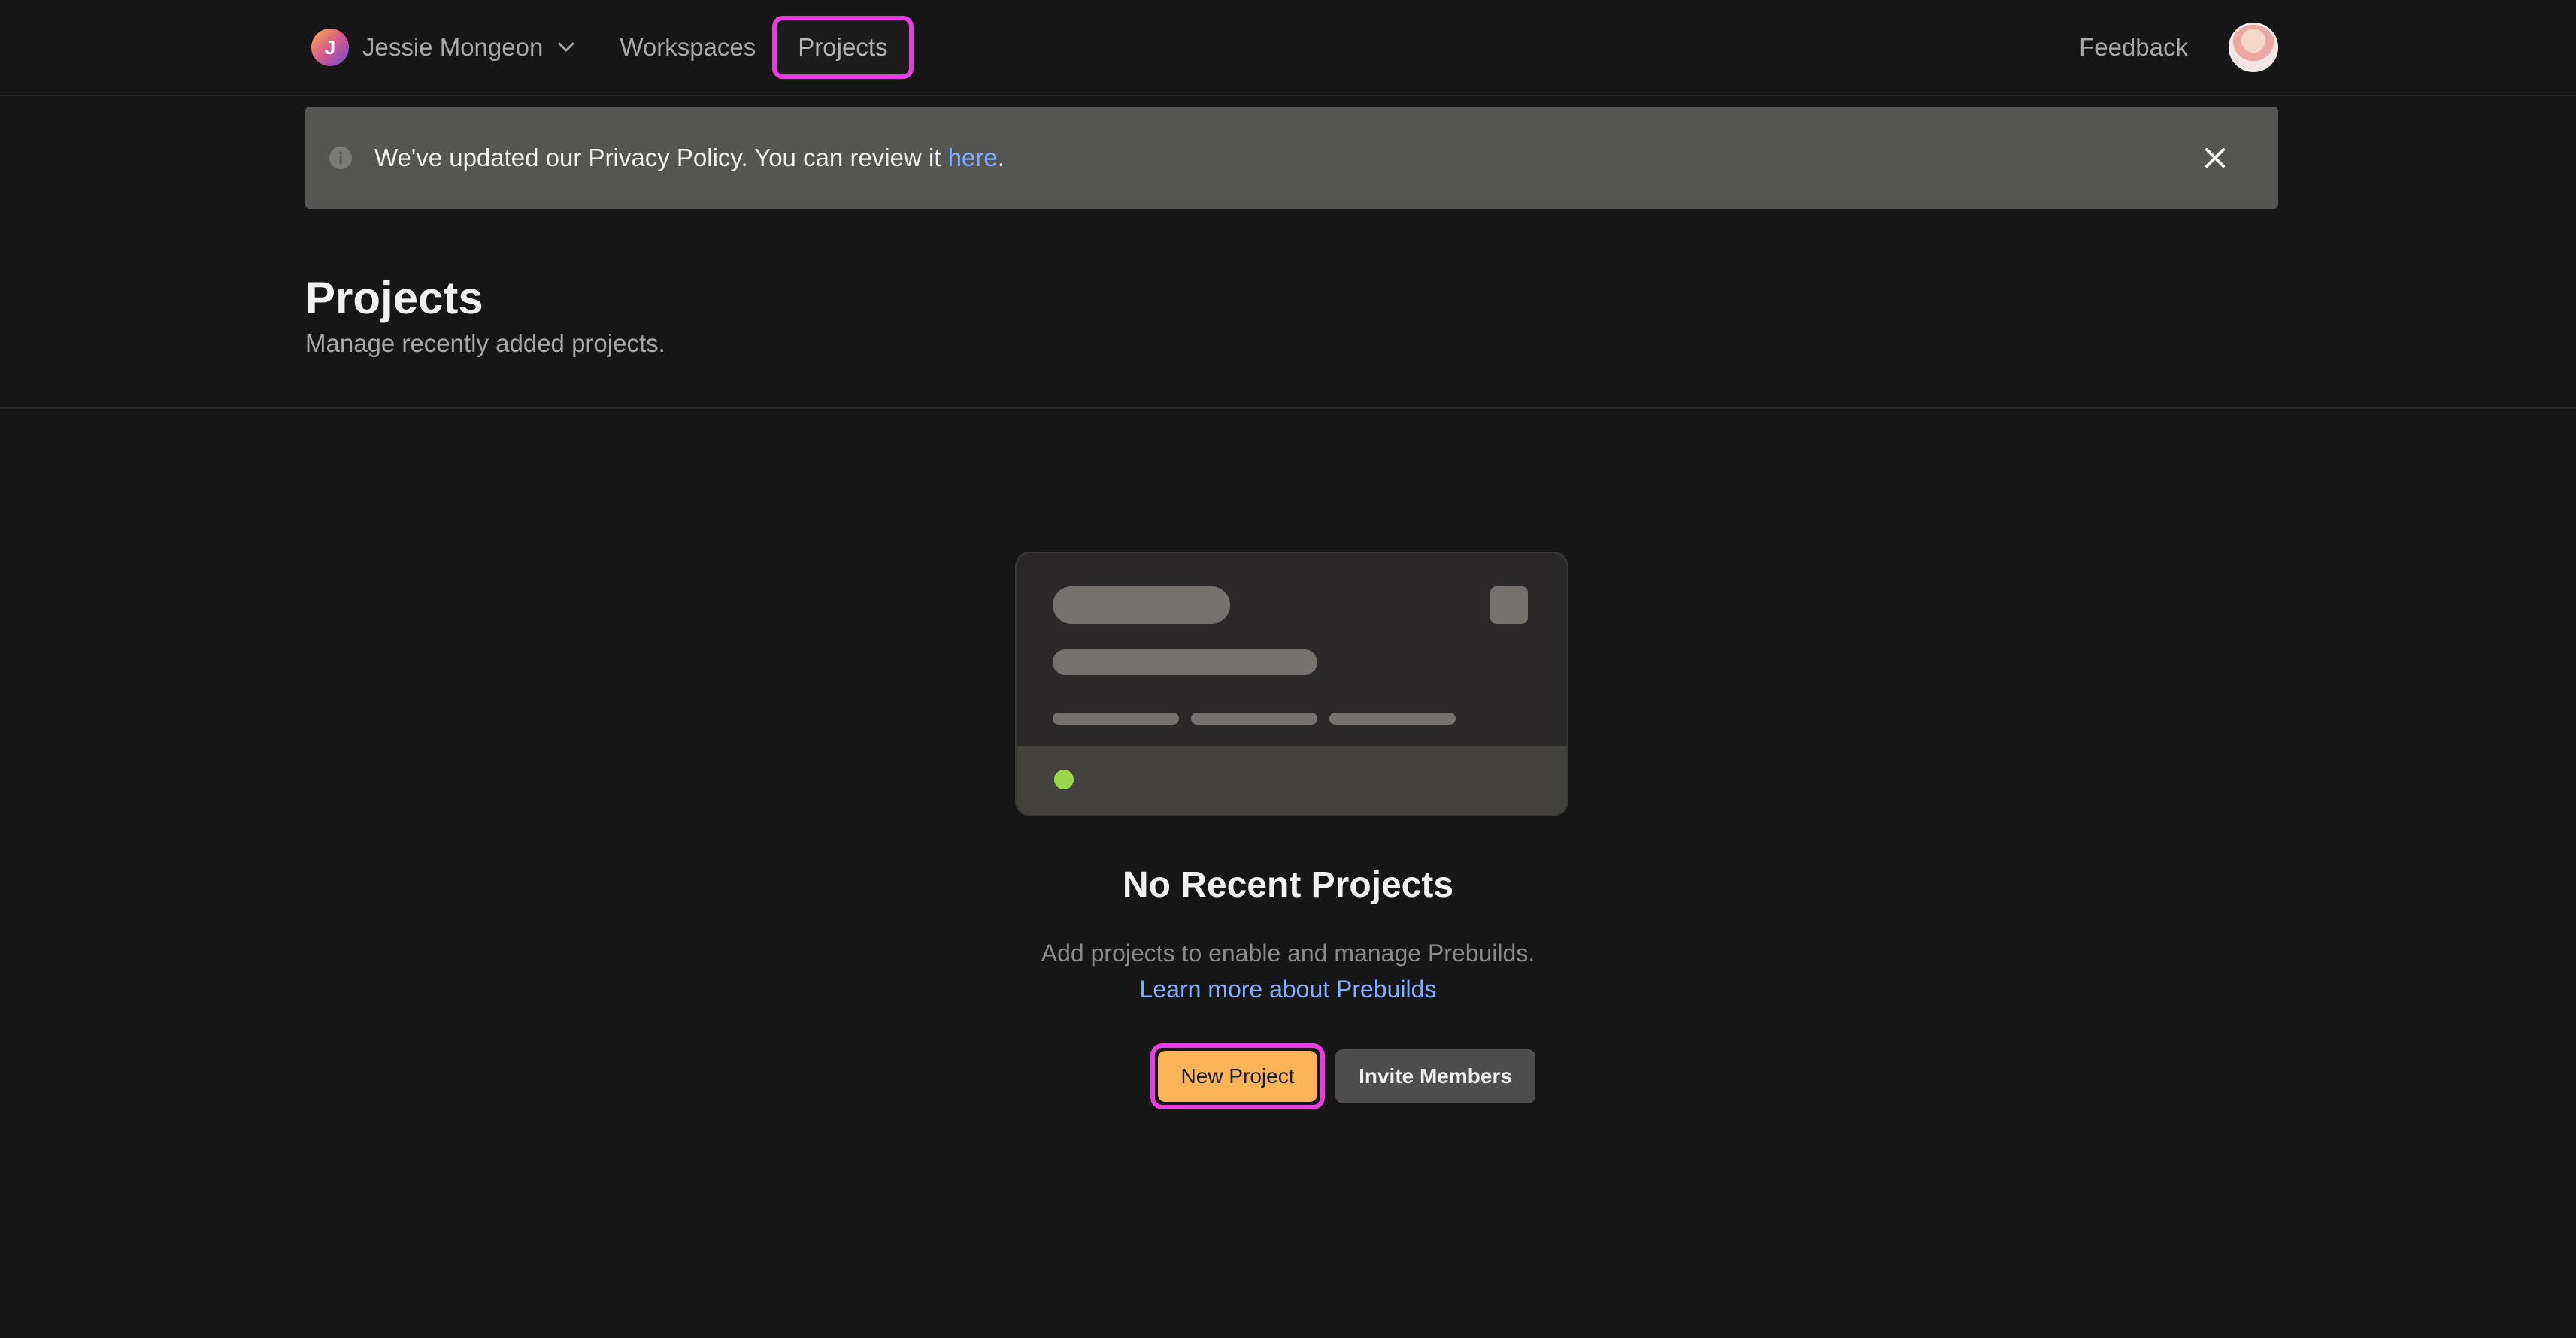  I want to click on banner-here-link: here, so click(973, 157).